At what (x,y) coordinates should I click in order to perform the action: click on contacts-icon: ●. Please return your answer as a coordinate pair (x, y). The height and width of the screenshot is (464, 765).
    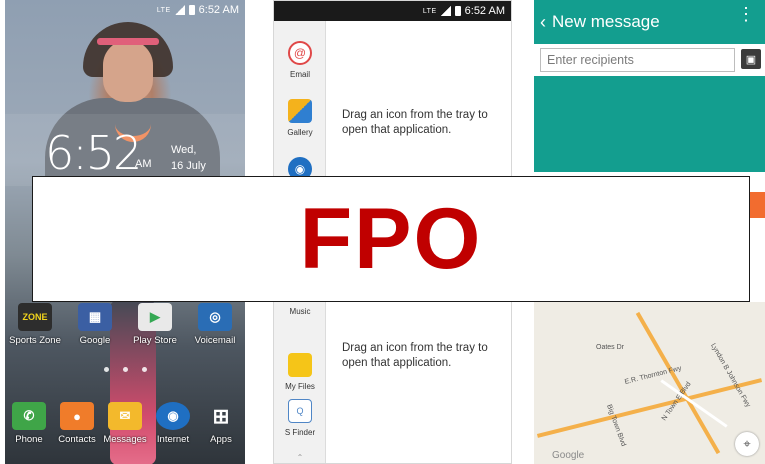
    Looking at the image, I should click on (77, 416).